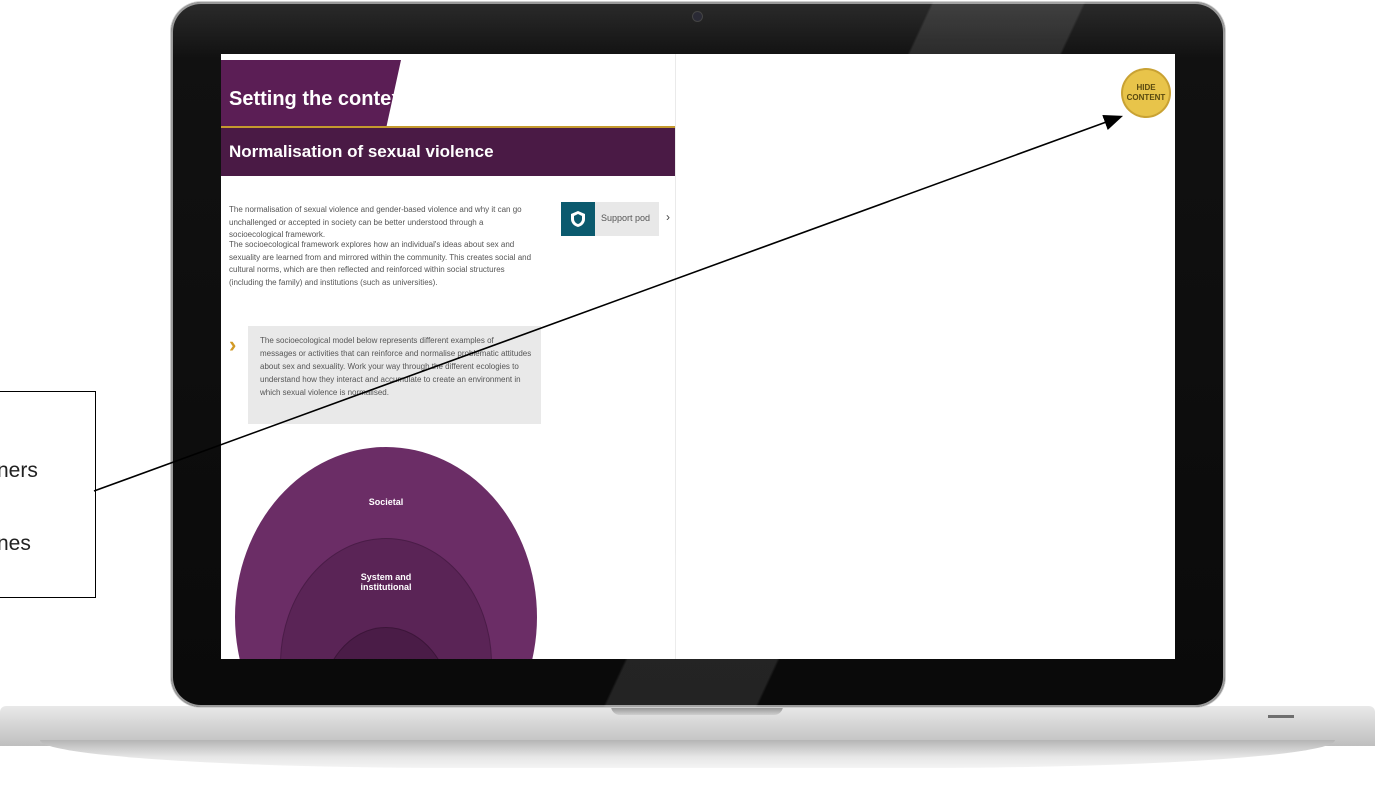 This screenshot has height=787, width=1375. What do you see at coordinates (319, 99) in the screenshot?
I see `page-title: Setting the context` at bounding box center [319, 99].